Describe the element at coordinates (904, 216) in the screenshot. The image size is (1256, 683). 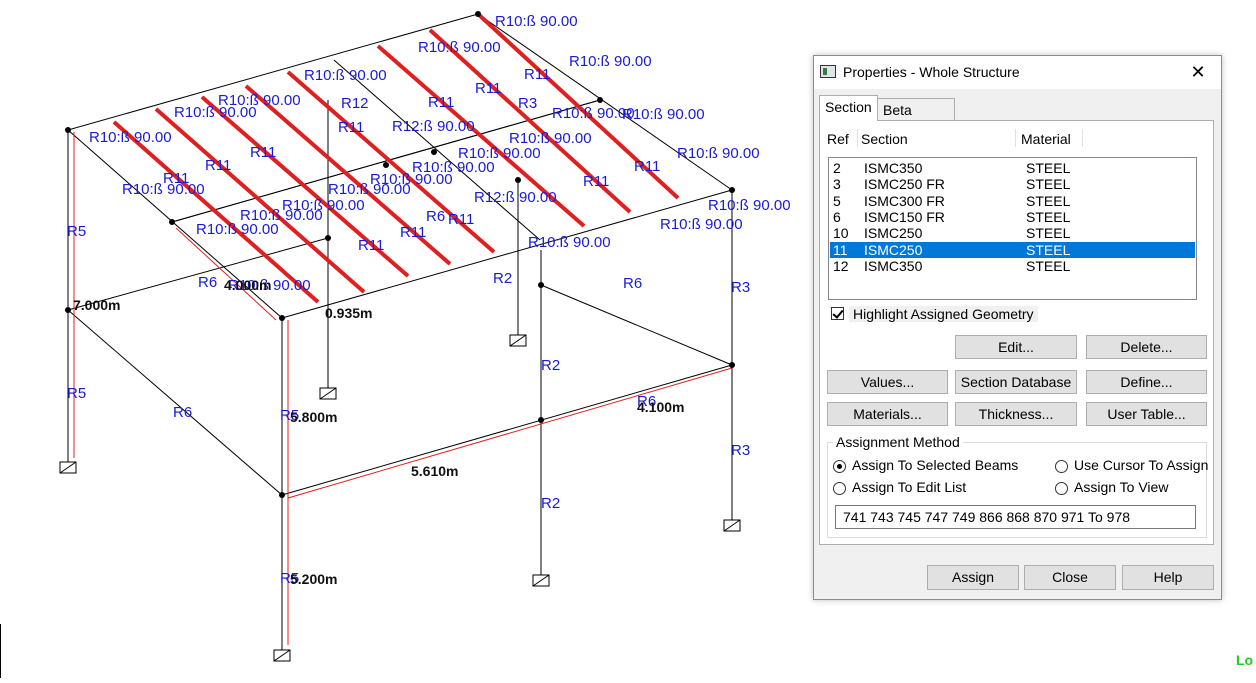
I see `list-cell-section: ISMC150 FR` at that location.